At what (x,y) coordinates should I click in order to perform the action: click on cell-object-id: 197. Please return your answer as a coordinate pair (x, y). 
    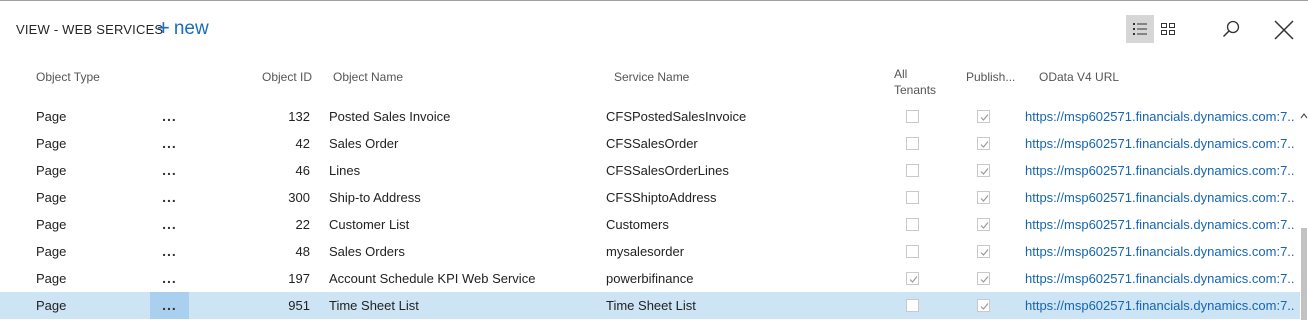
    Looking at the image, I should click on (299, 278).